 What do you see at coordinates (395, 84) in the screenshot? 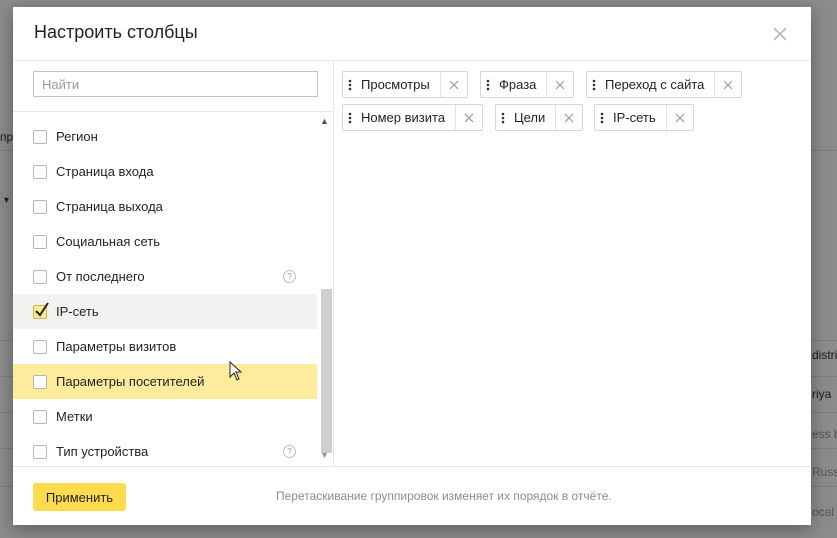
I see `chip-label: Просмотры` at bounding box center [395, 84].